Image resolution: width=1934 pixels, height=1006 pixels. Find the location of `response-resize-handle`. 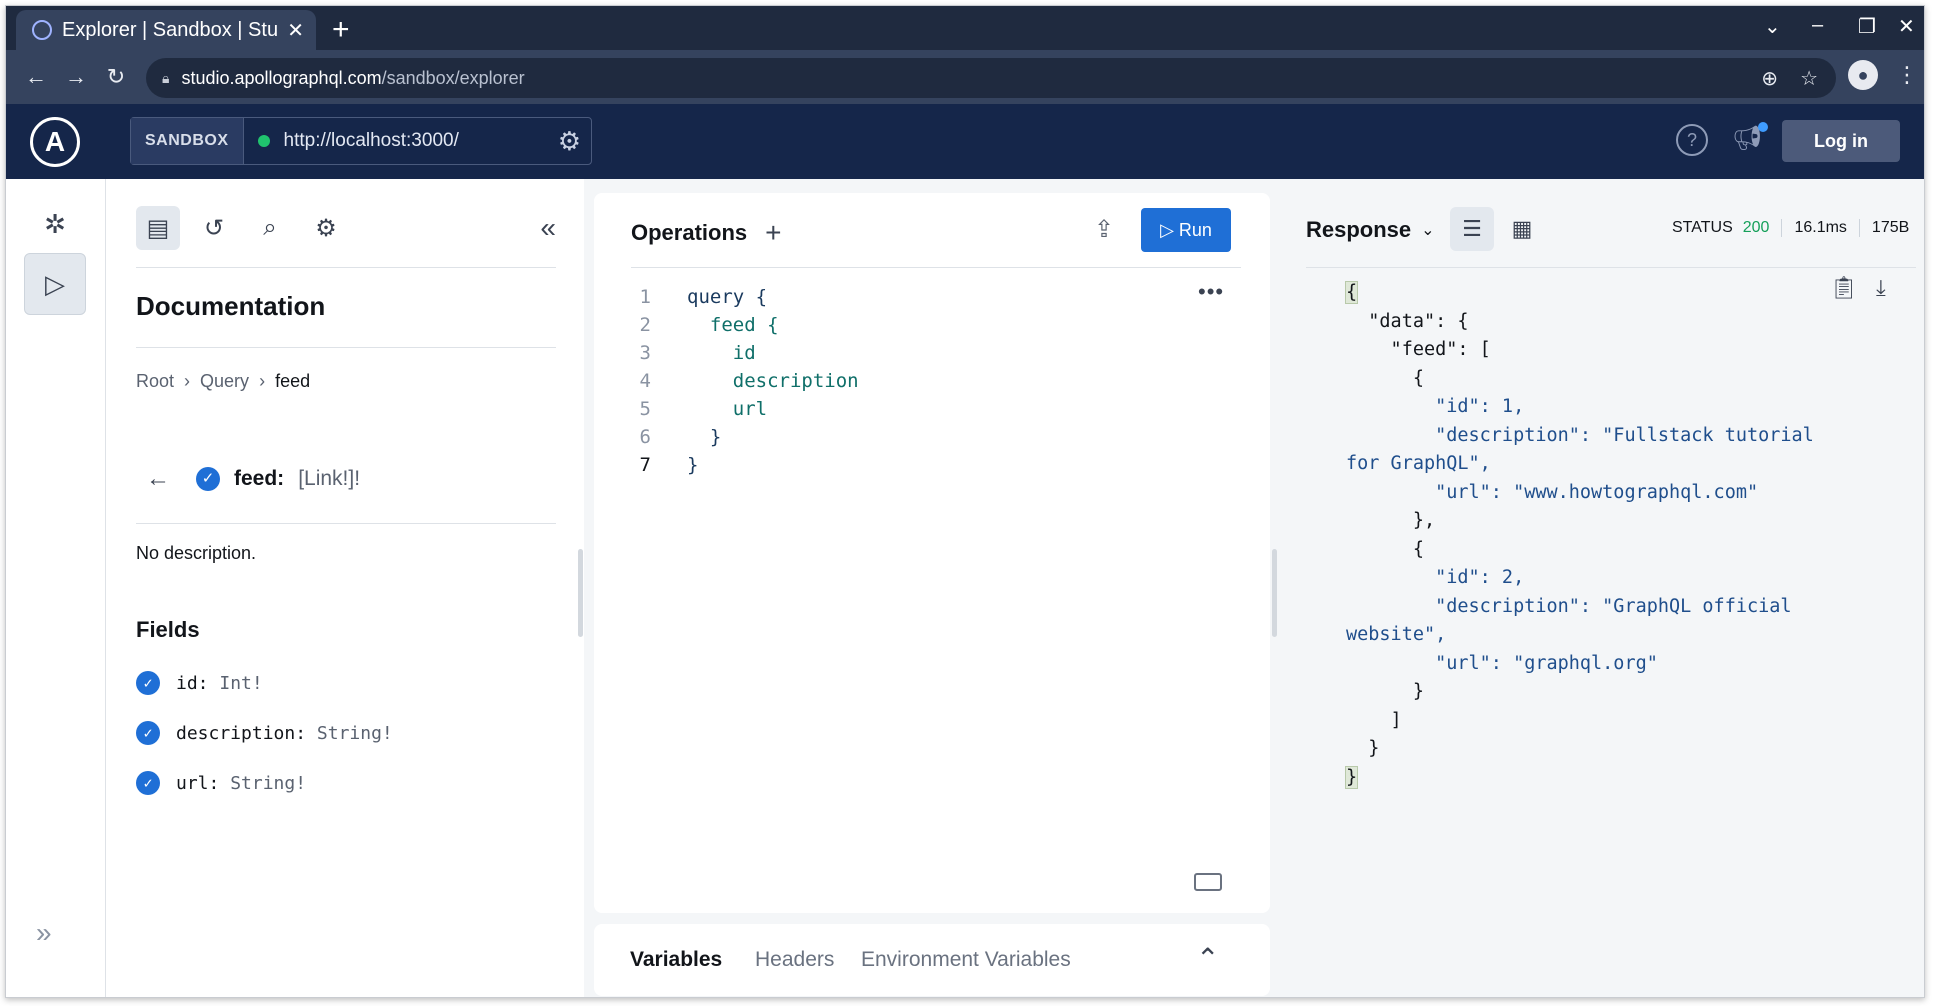

response-resize-handle is located at coordinates (1274, 593).